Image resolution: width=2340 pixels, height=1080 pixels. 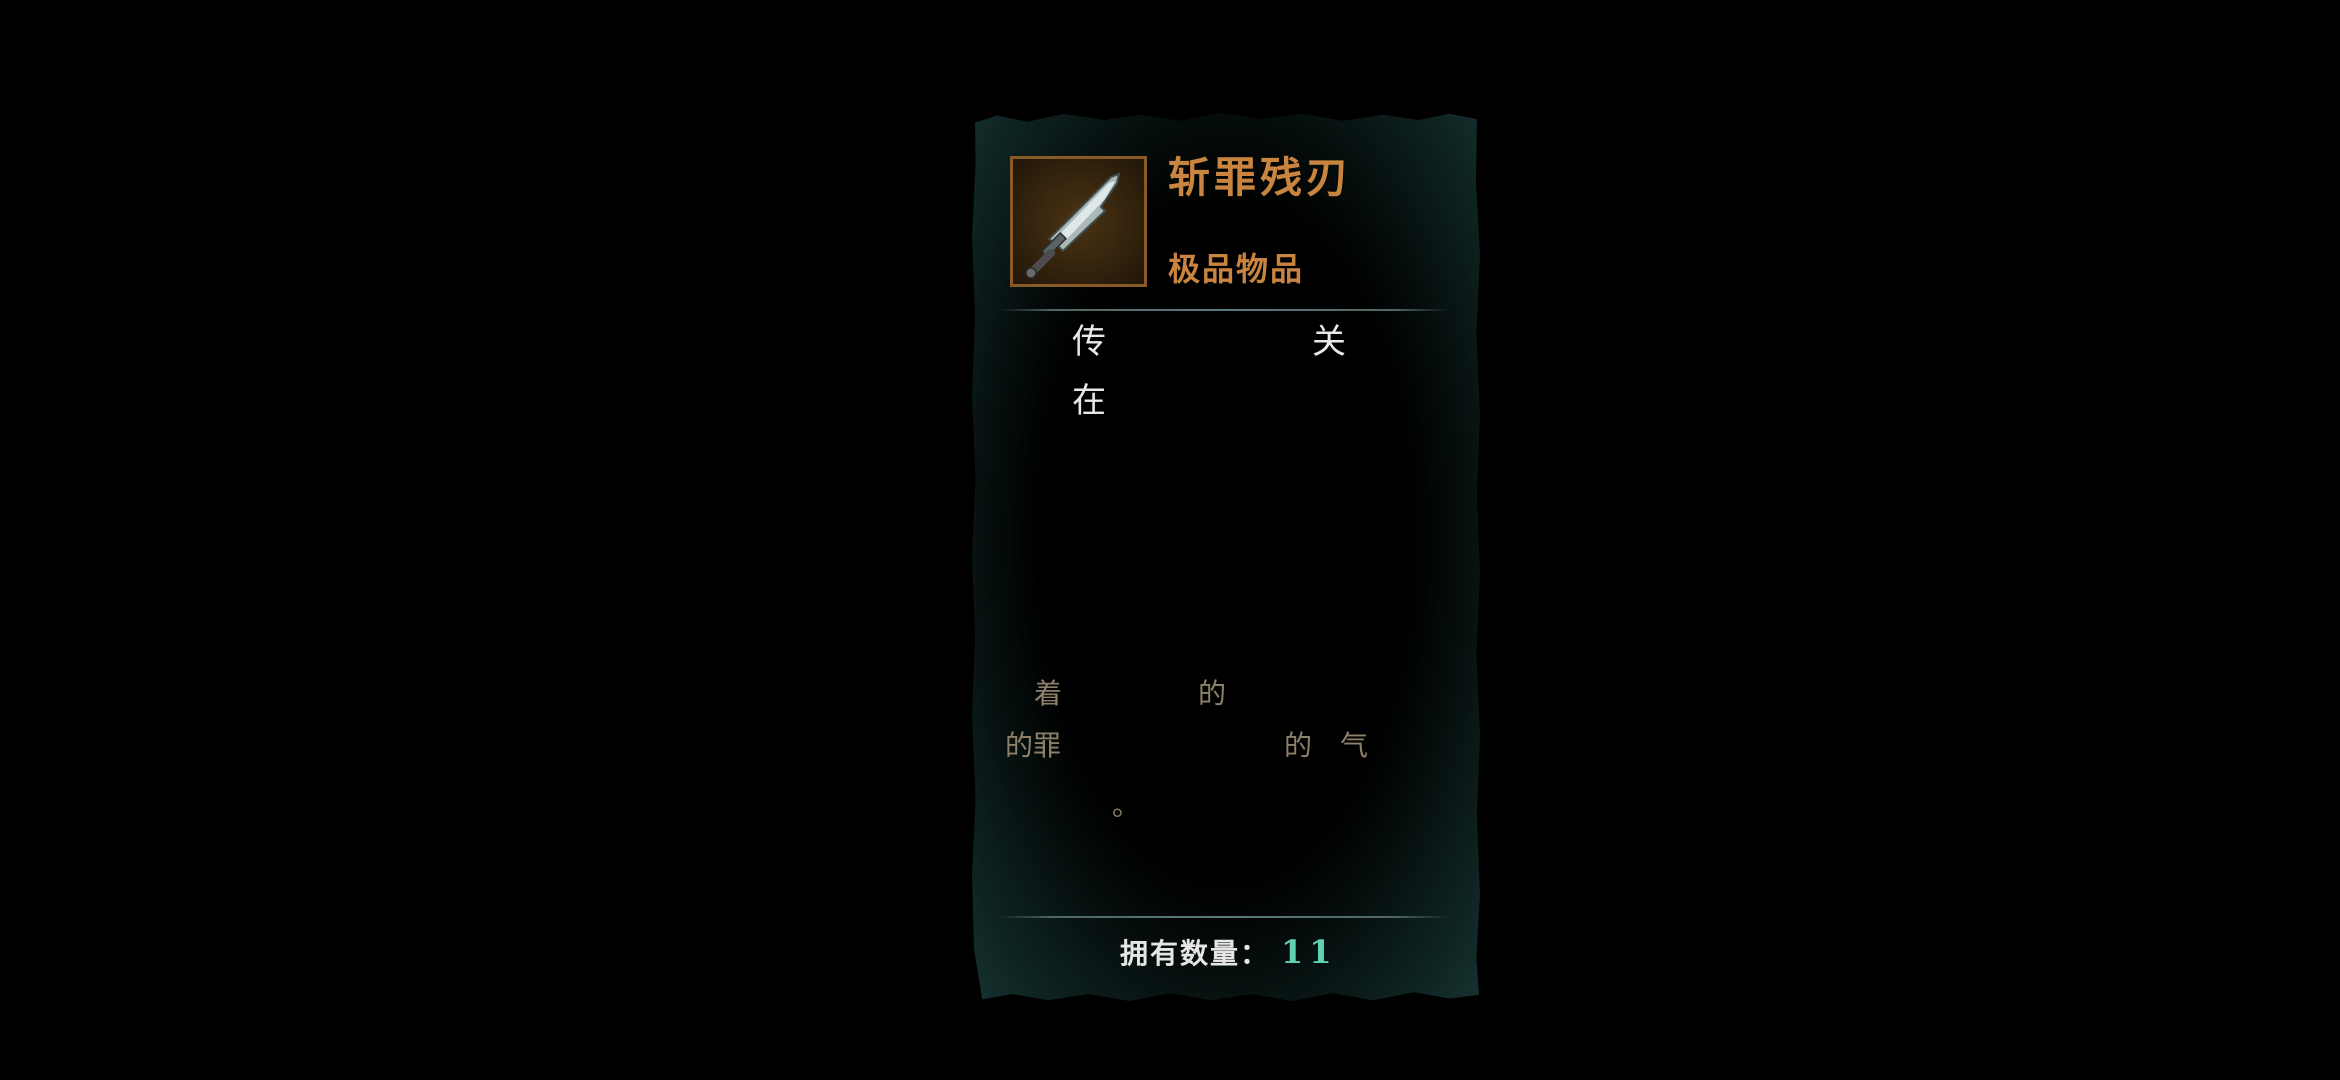 I want to click on description-fragment: 在, so click(x=1089, y=401).